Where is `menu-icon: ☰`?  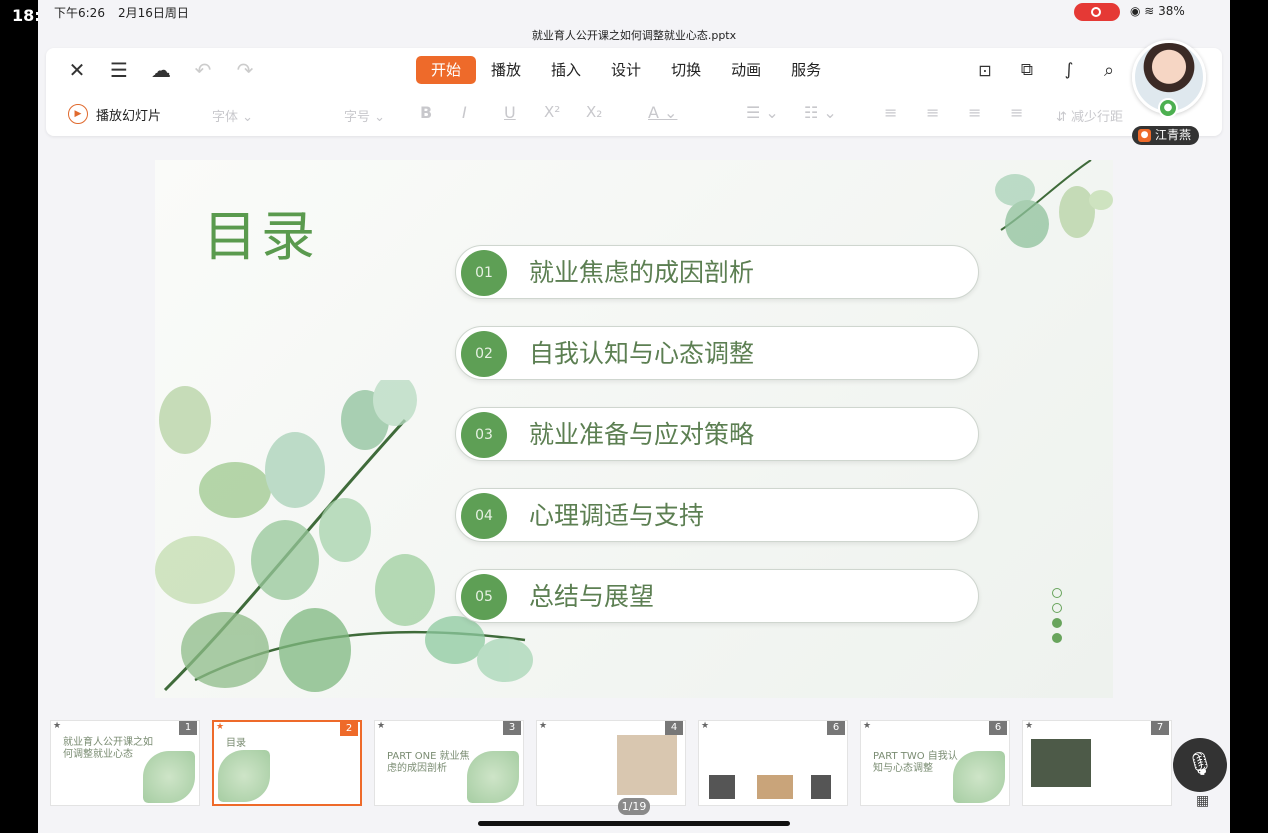
menu-icon: ☰ is located at coordinates (119, 70).